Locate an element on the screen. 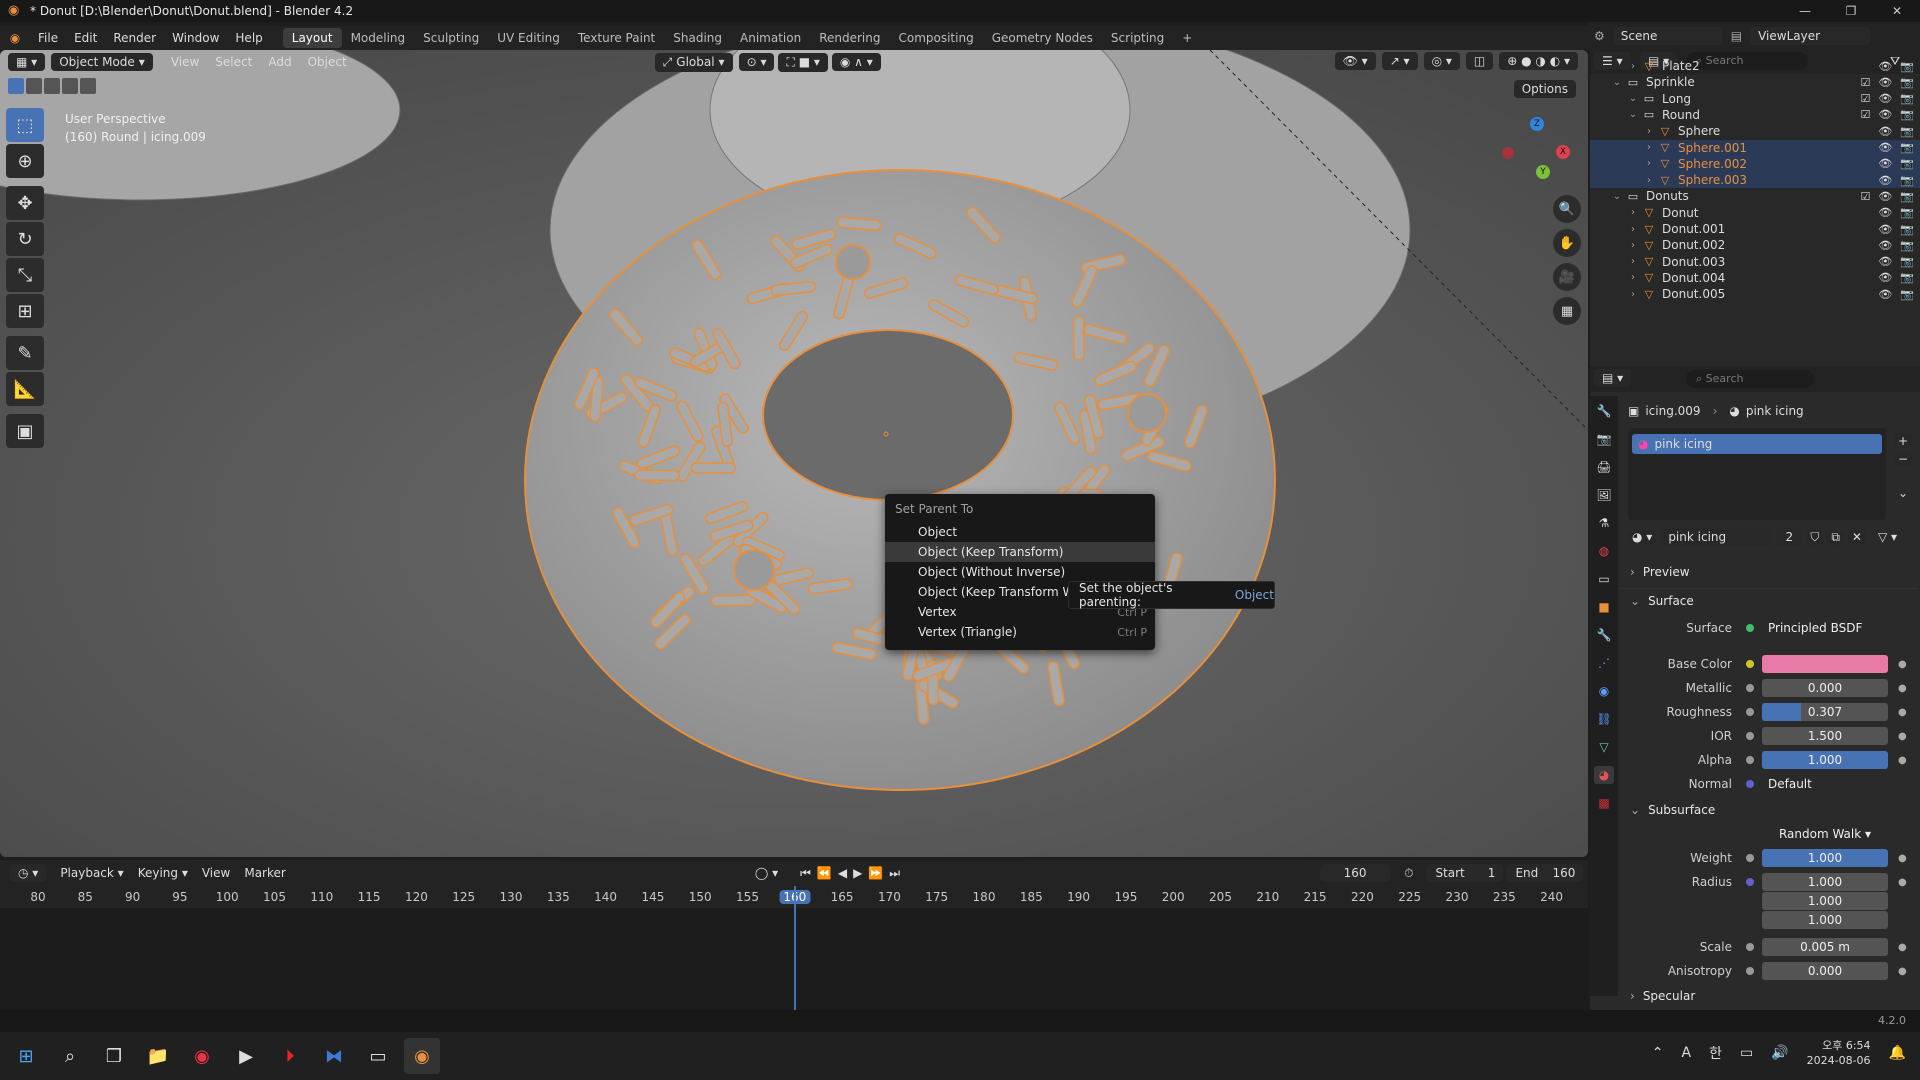 The height and width of the screenshot is (1080, 1920). gizmo-y-axis: Y is located at coordinates (1543, 172).